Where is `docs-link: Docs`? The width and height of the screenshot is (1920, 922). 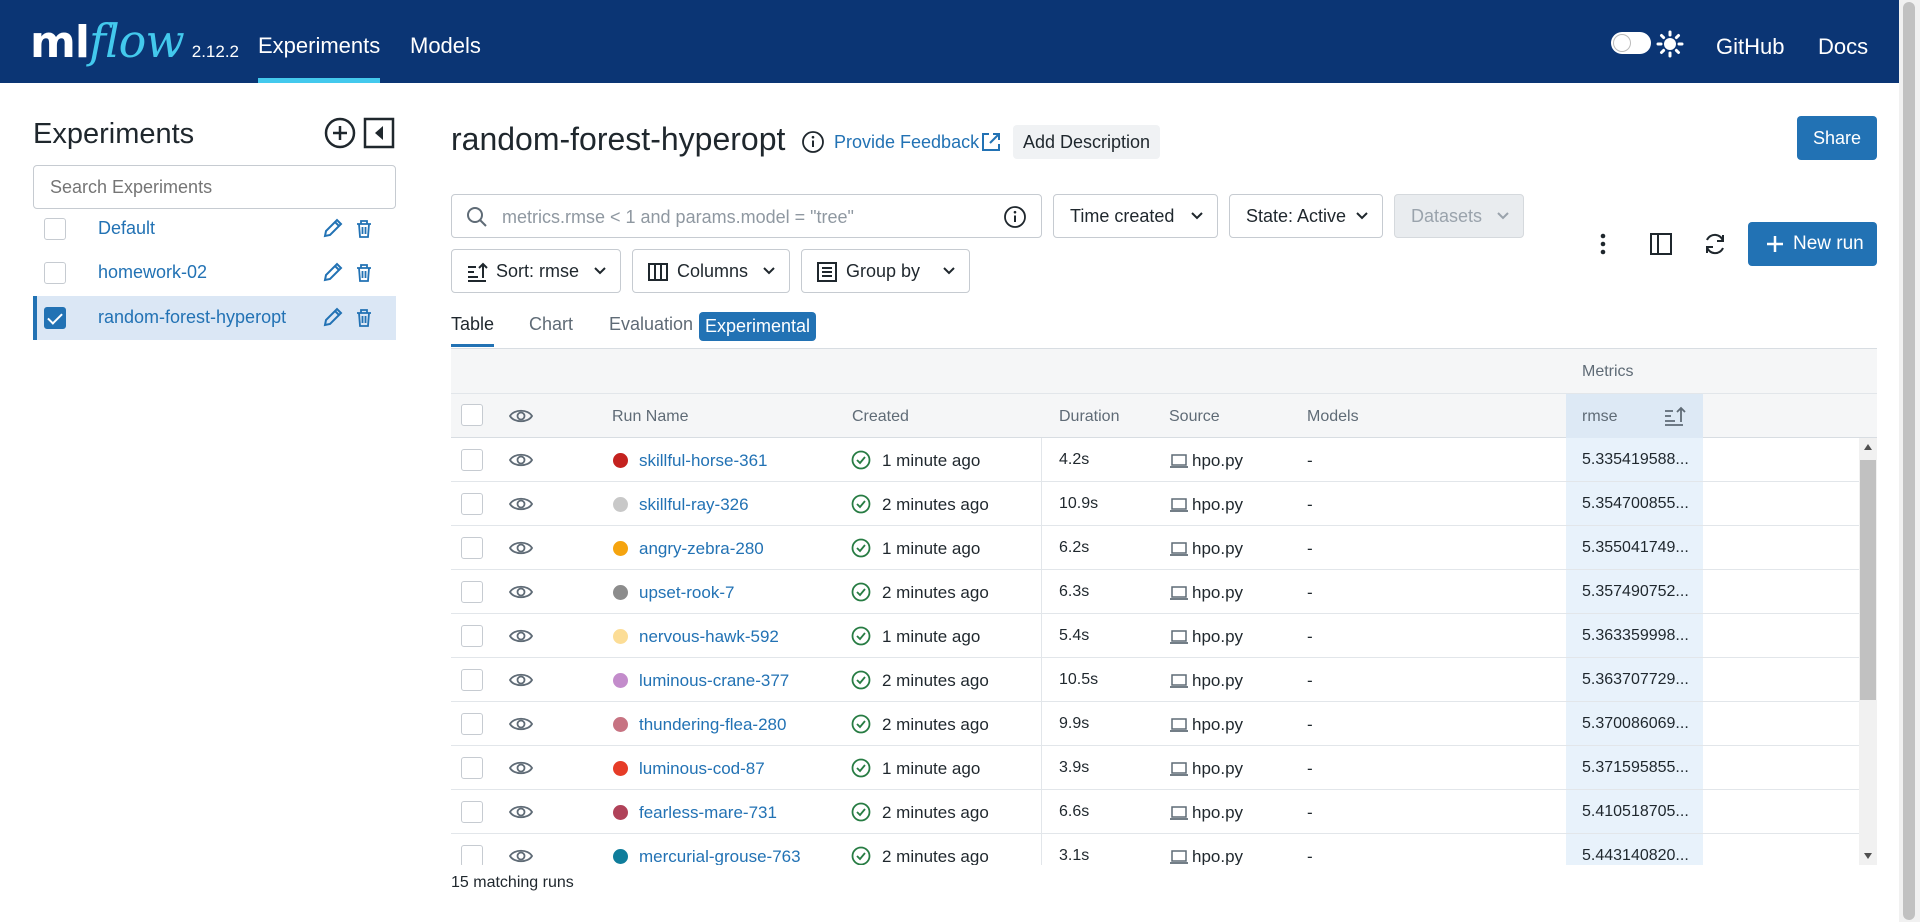 docs-link: Docs is located at coordinates (1843, 41).